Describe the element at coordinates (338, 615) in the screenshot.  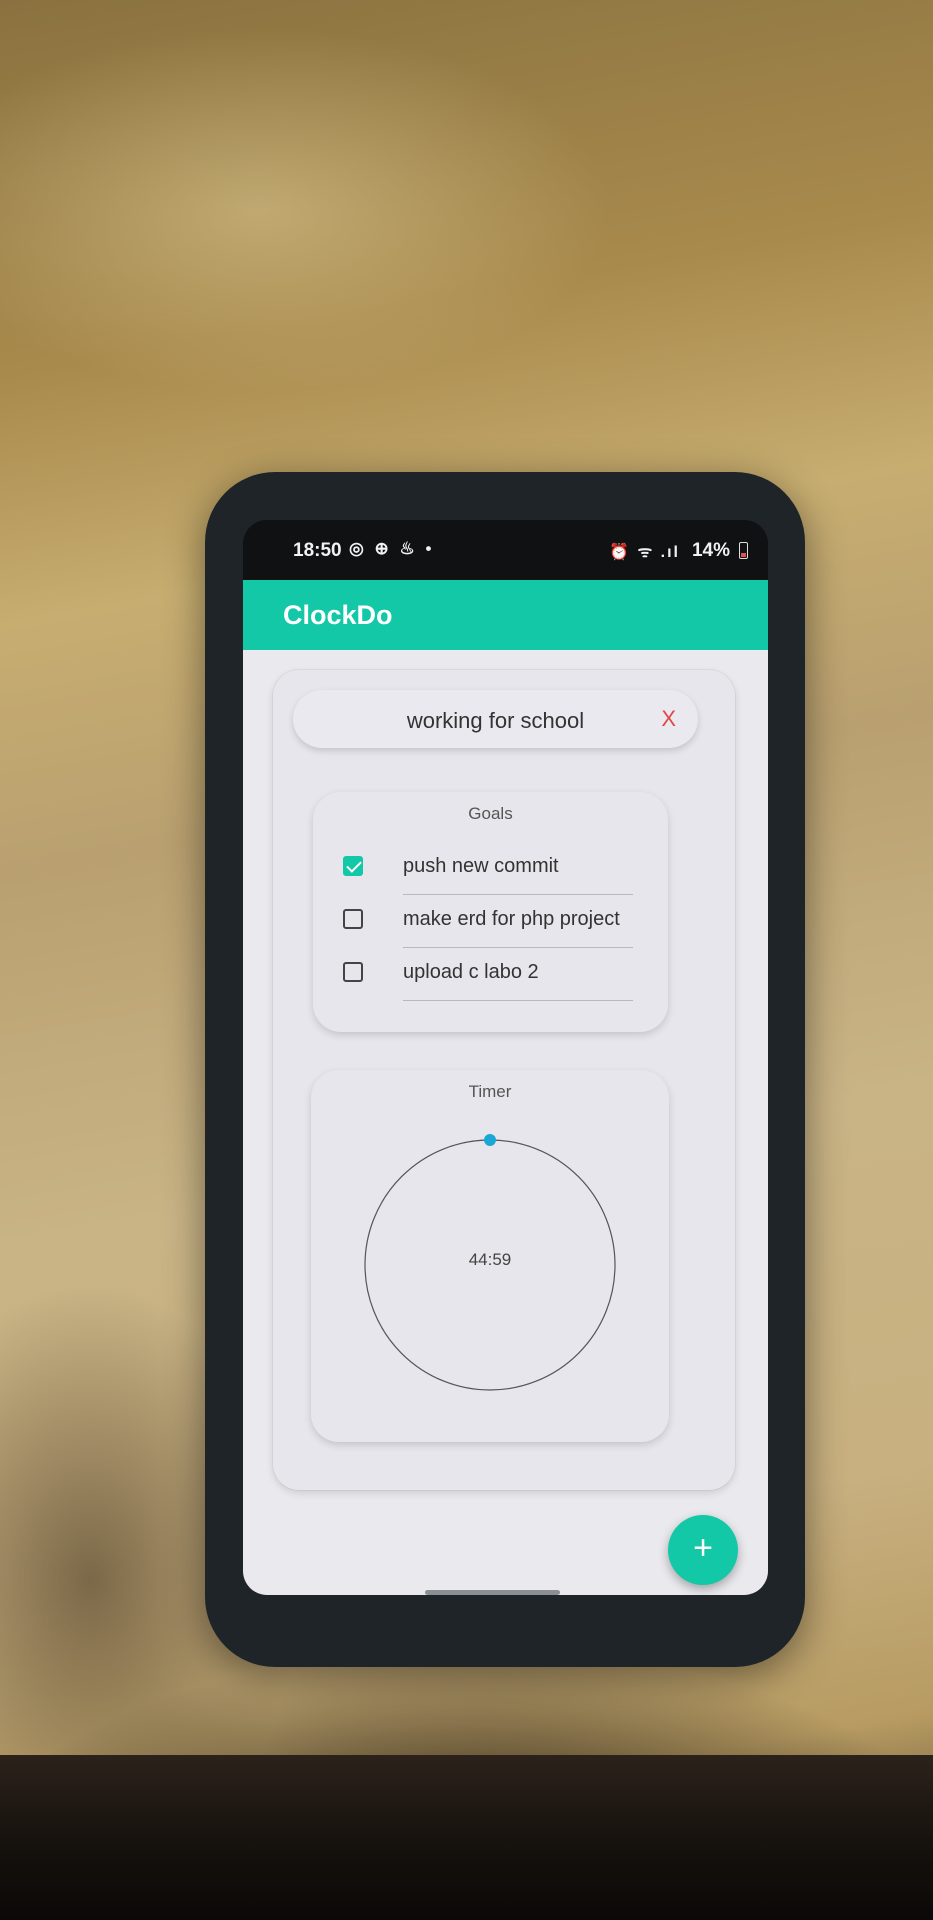
I see `app-title: ClockDo` at that location.